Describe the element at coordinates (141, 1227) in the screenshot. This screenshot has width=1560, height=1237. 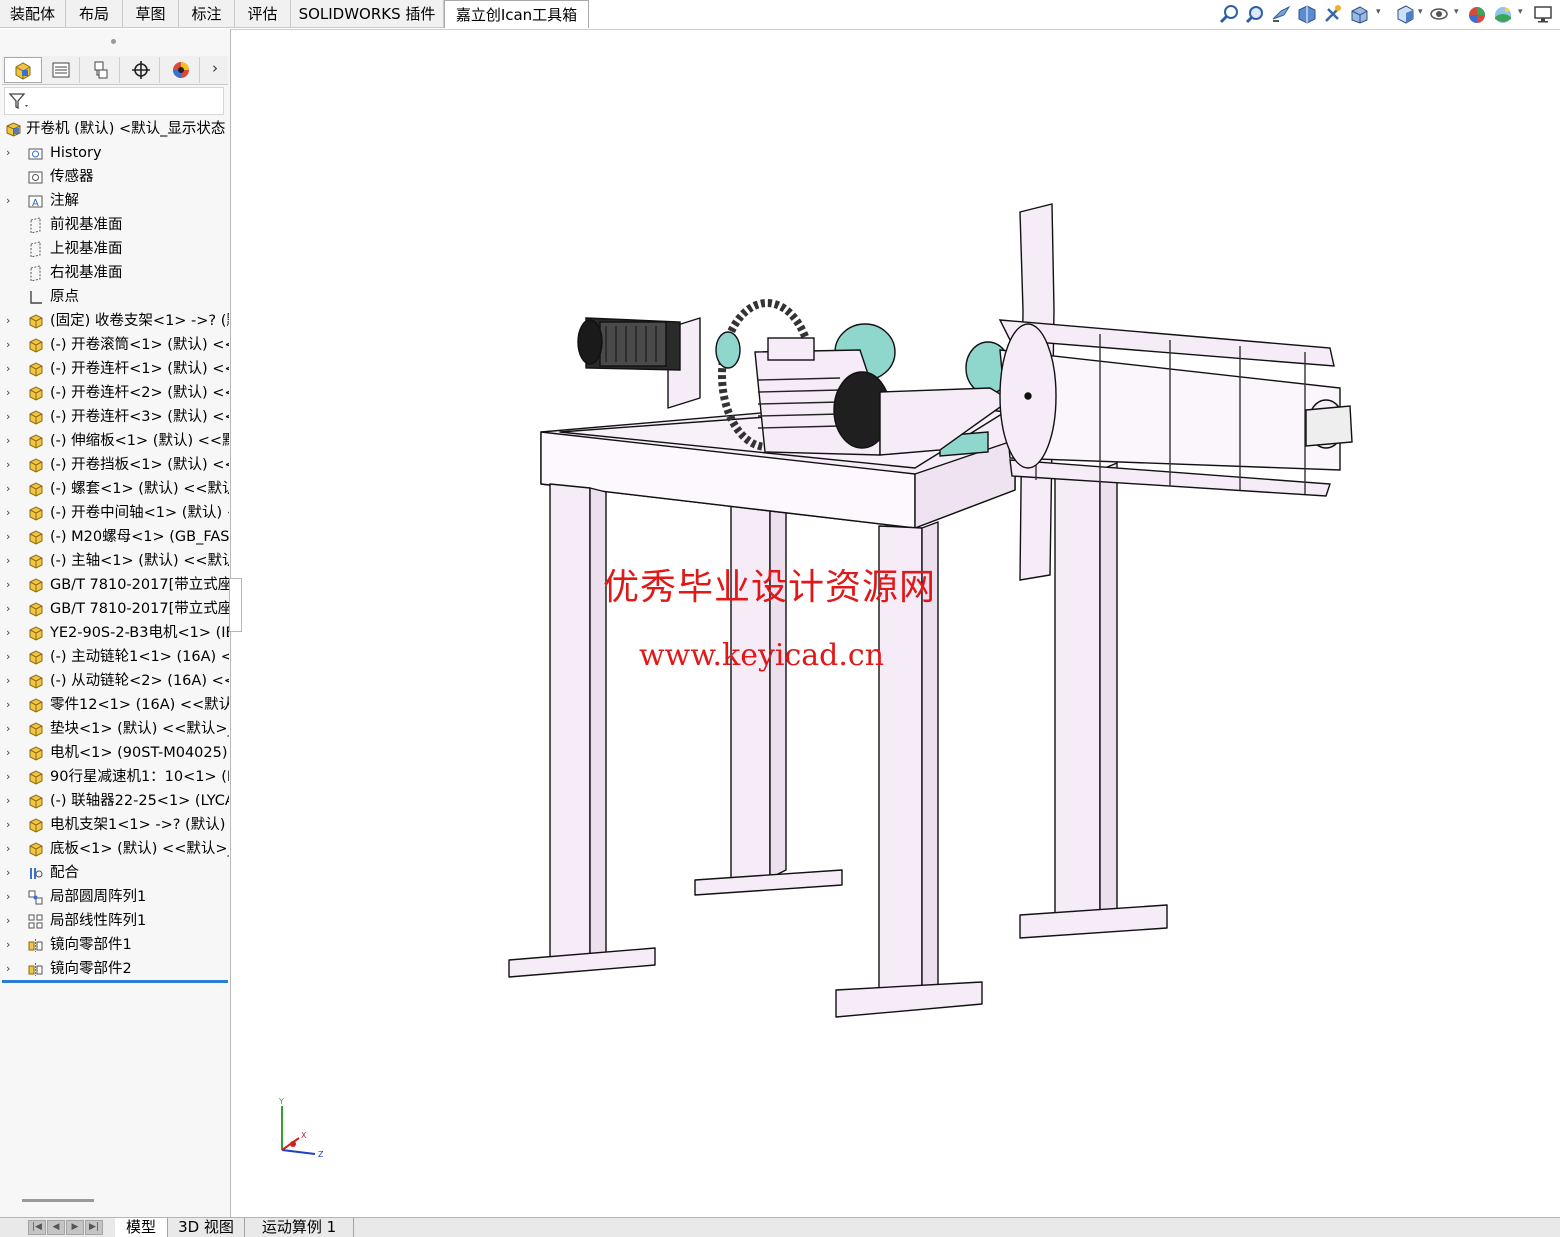
I see `tab-model: 模型` at that location.